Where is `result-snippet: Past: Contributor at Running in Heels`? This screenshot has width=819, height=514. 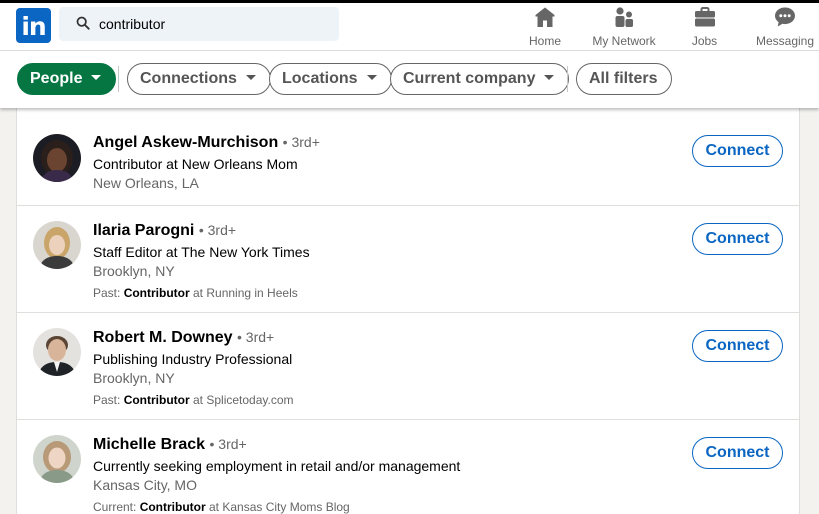 result-snippet: Past: Contributor at Running in Heels is located at coordinates (201, 293).